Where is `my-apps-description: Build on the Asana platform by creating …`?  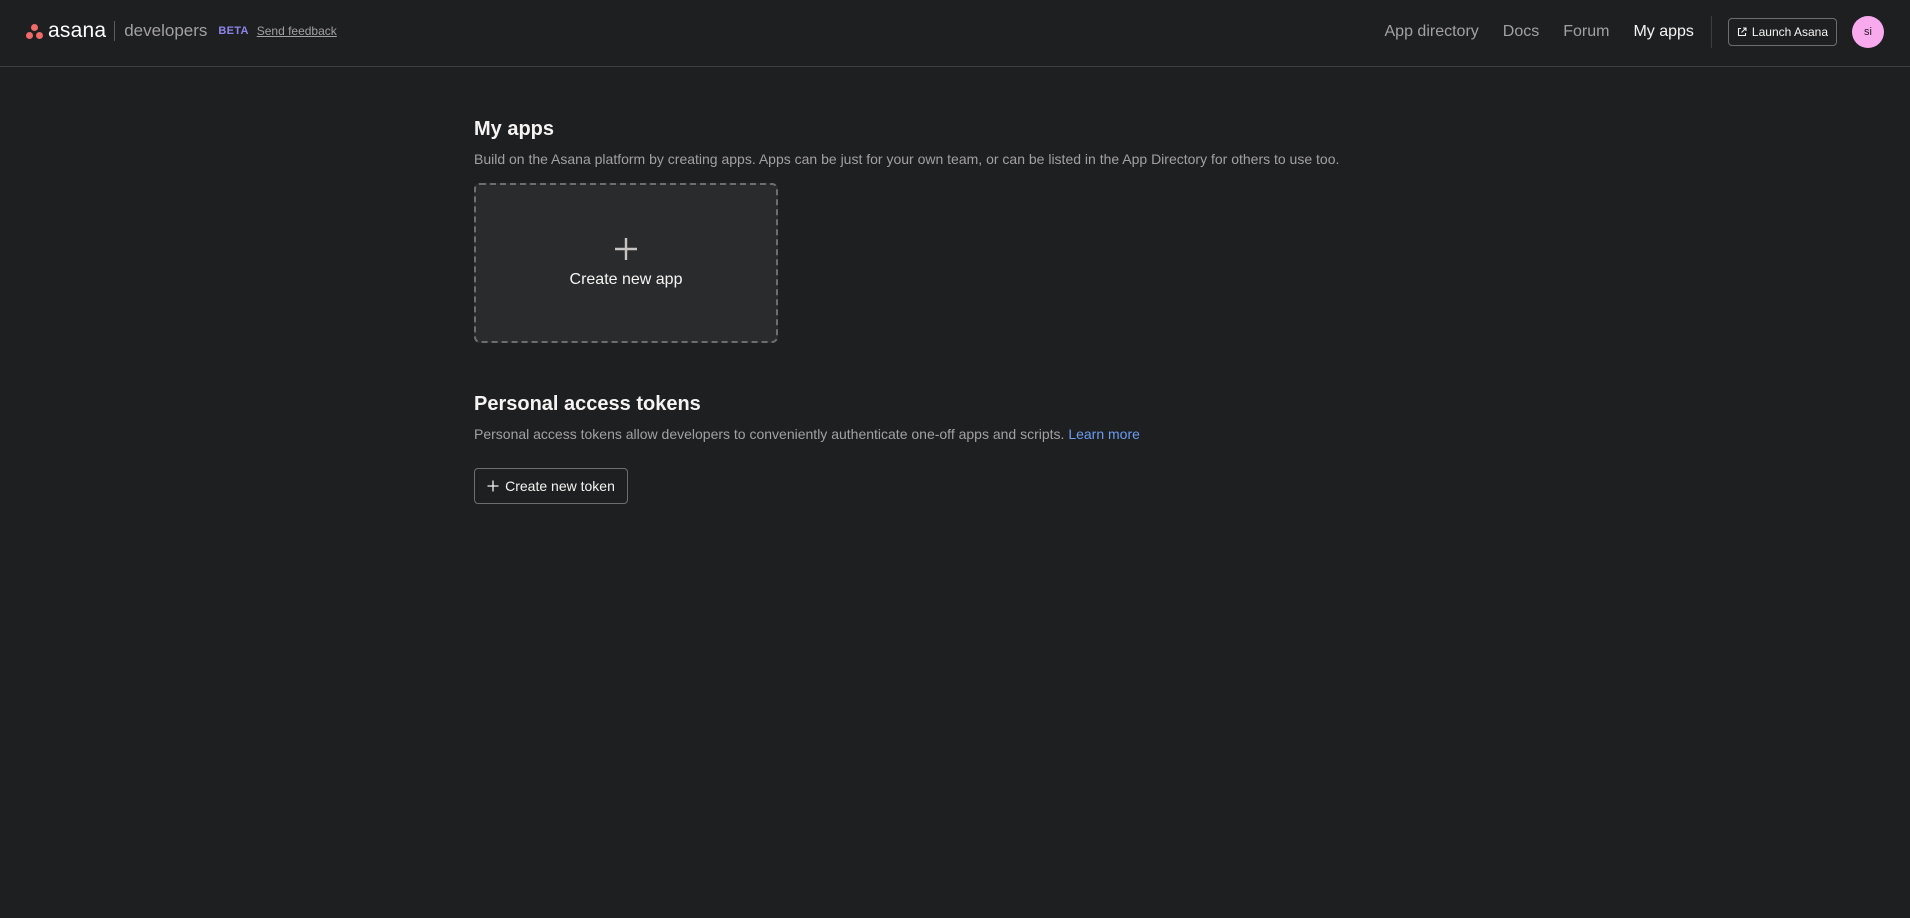
my-apps-description: Build on the Asana platform by creating … is located at coordinates (907, 159).